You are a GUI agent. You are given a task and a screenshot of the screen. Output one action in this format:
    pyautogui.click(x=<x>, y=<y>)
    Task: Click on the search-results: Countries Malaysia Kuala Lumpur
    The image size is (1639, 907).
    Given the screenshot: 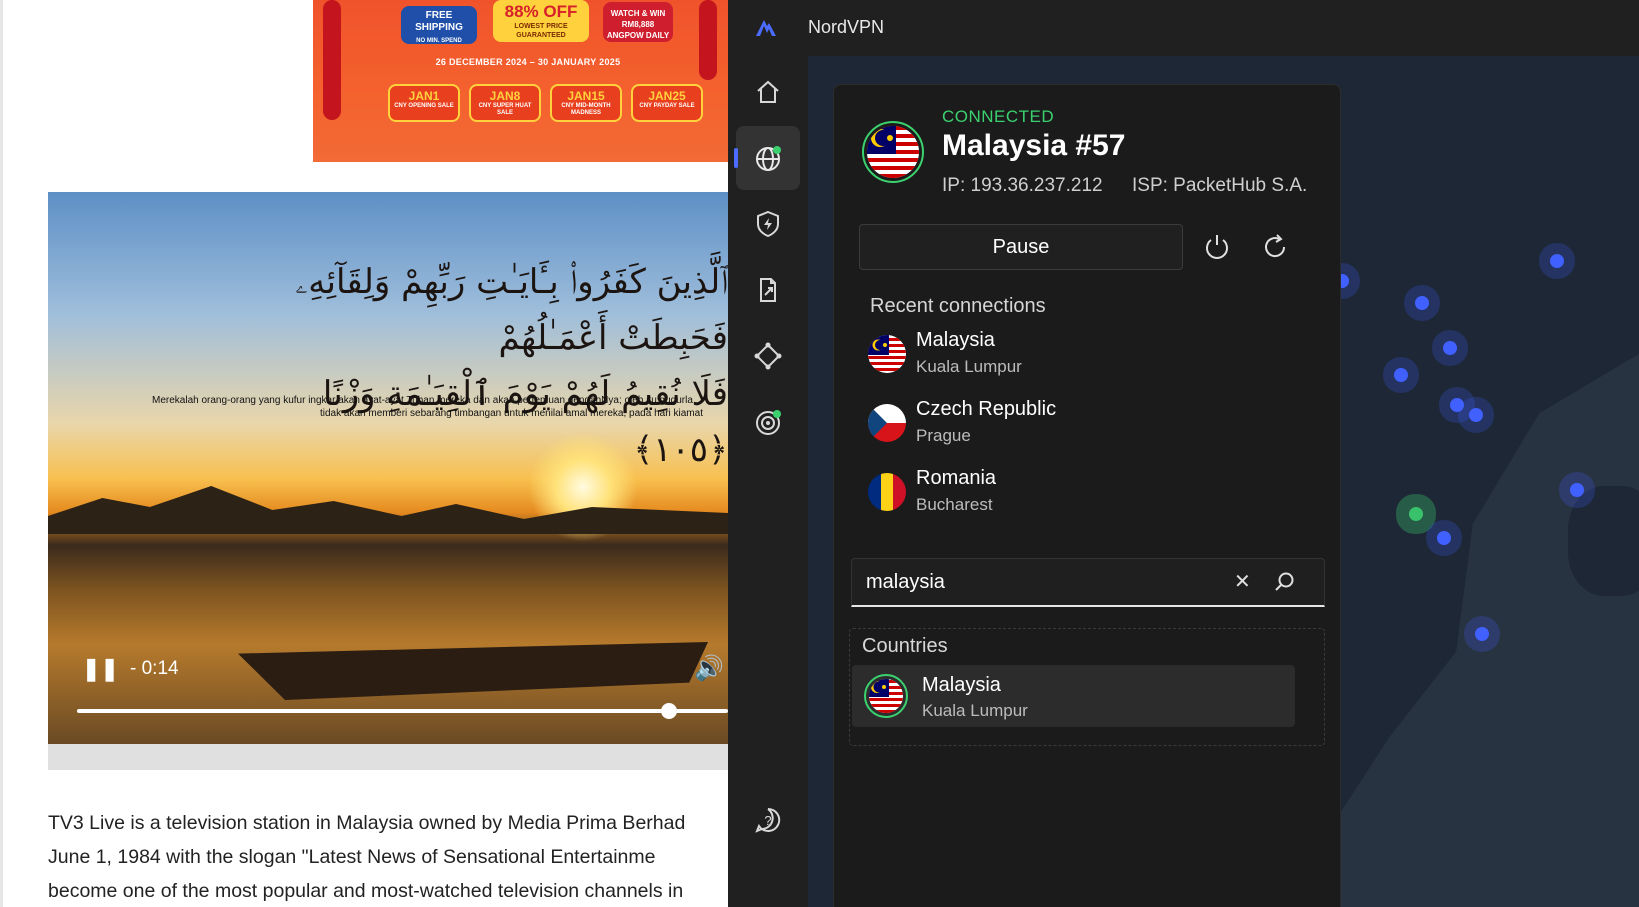 What is the action you would take?
    pyautogui.click(x=1087, y=687)
    